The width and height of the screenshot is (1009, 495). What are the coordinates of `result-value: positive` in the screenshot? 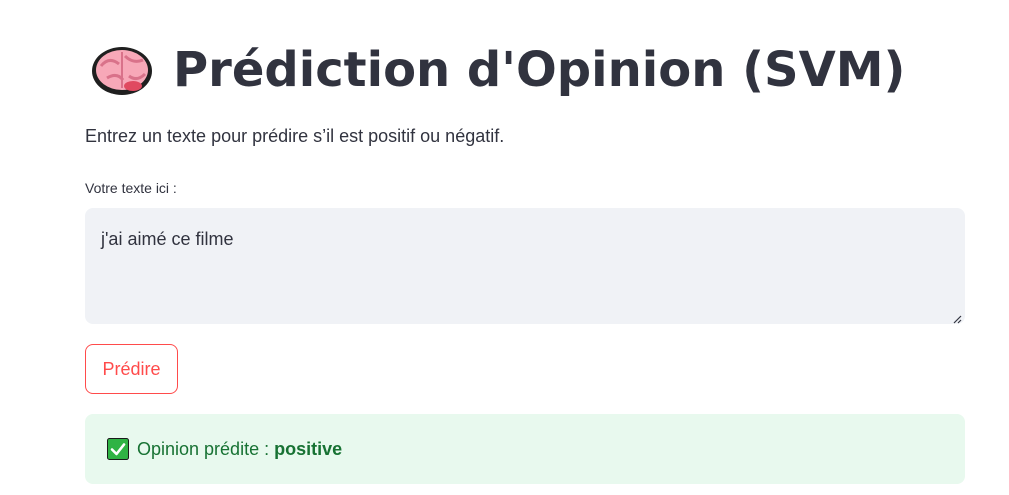 It's located at (308, 448).